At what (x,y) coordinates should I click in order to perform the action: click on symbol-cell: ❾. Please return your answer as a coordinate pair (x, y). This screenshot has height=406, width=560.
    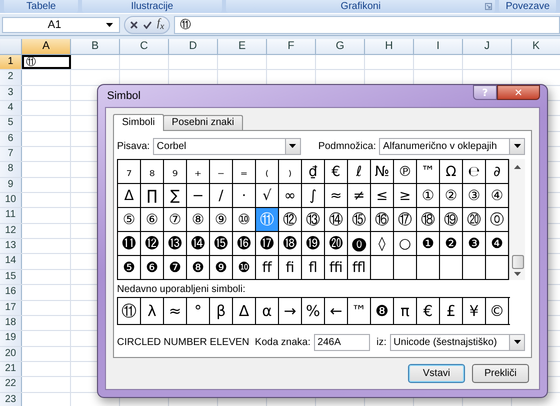
    Looking at the image, I should click on (221, 268).